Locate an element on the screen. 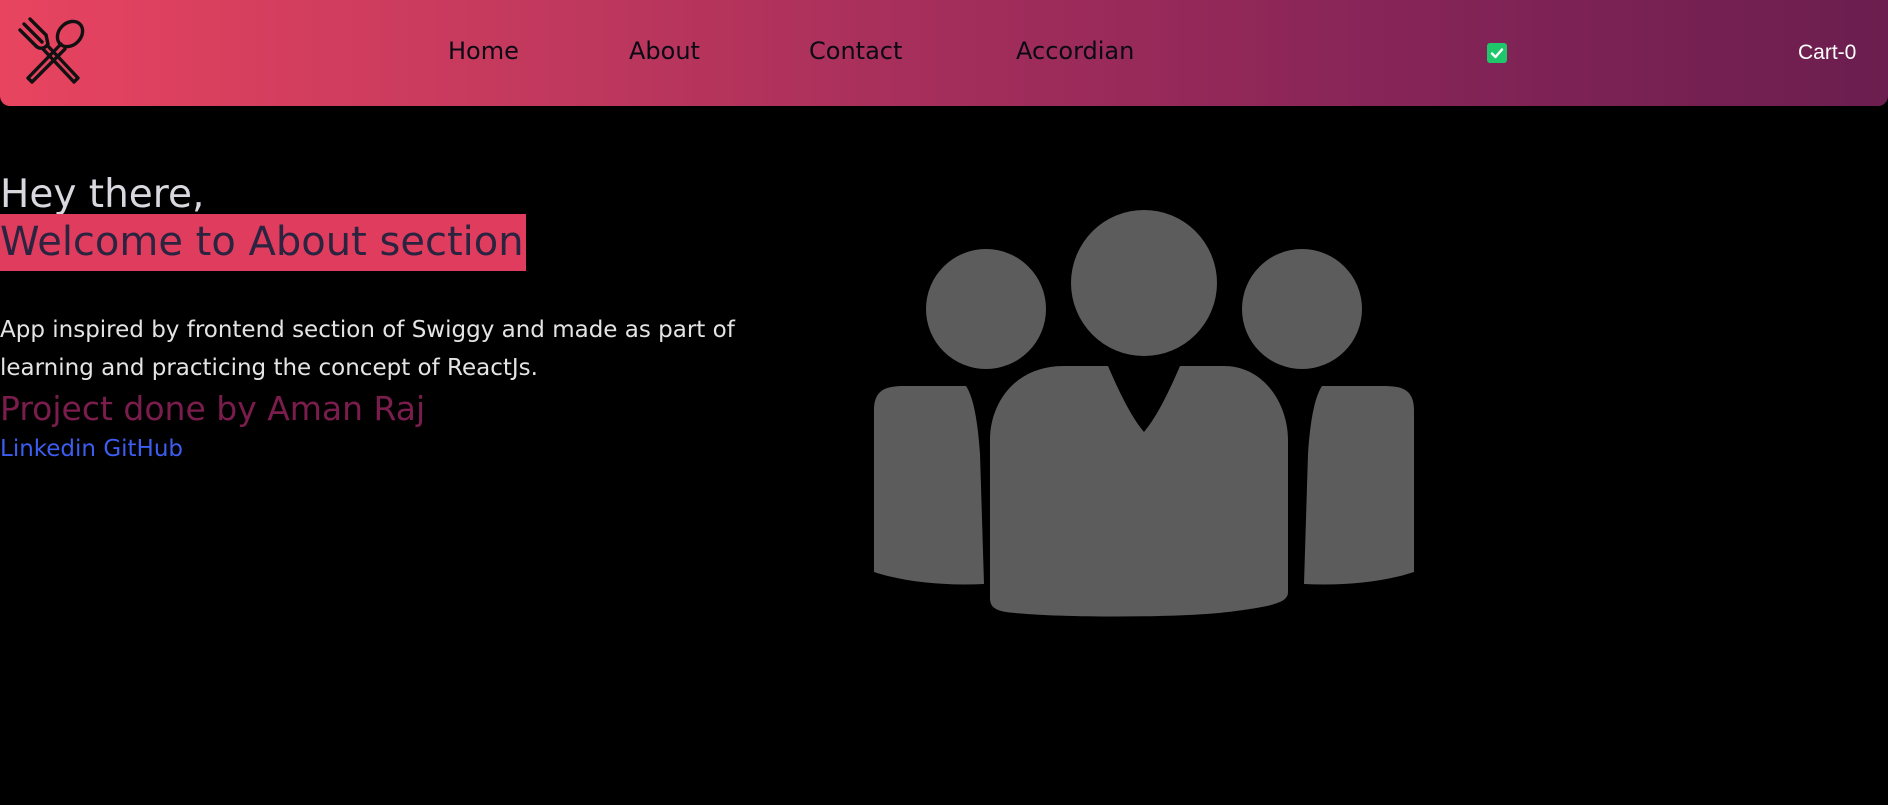 This screenshot has height=805, width=1888. nav-home-link: Home is located at coordinates (483, 51).